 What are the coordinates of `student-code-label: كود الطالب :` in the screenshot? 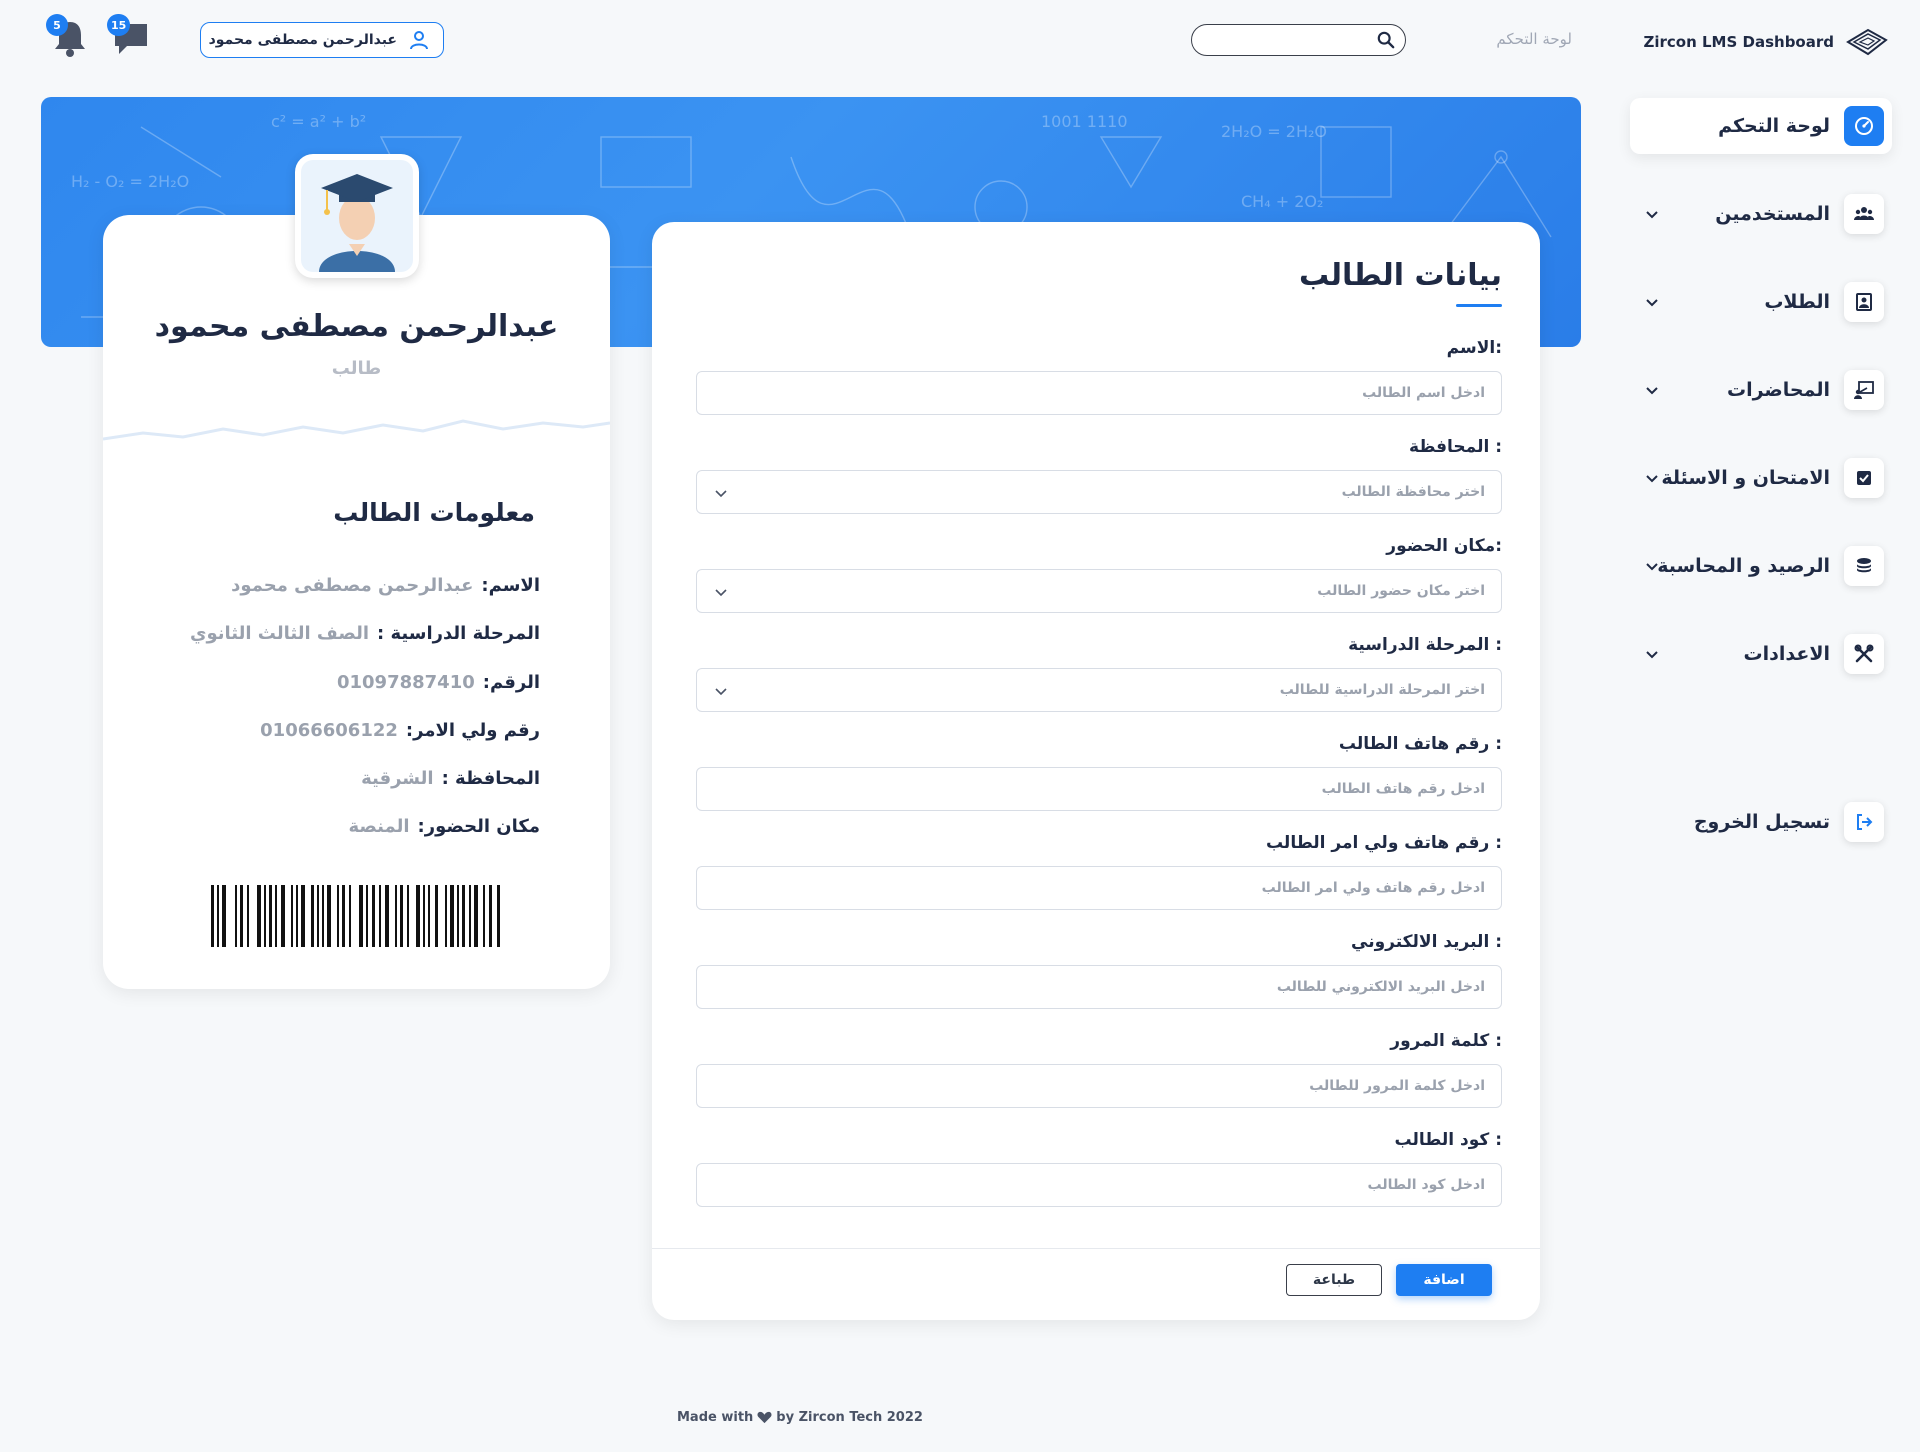 It's located at (1448, 1140).